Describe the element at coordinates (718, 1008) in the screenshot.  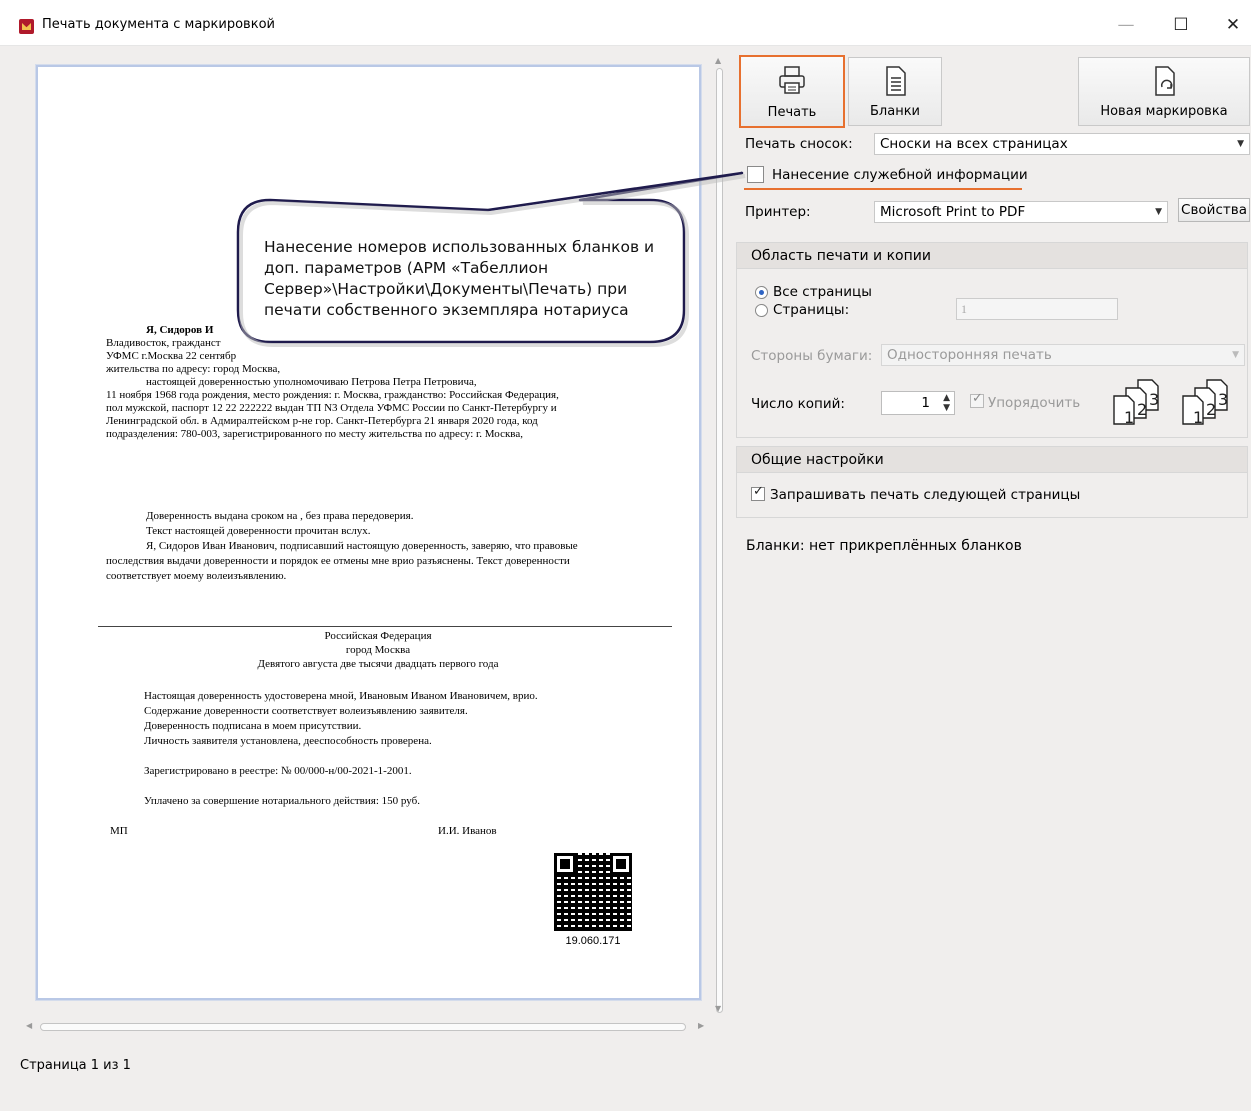
I see `scroll-down-icon: ▼` at that location.